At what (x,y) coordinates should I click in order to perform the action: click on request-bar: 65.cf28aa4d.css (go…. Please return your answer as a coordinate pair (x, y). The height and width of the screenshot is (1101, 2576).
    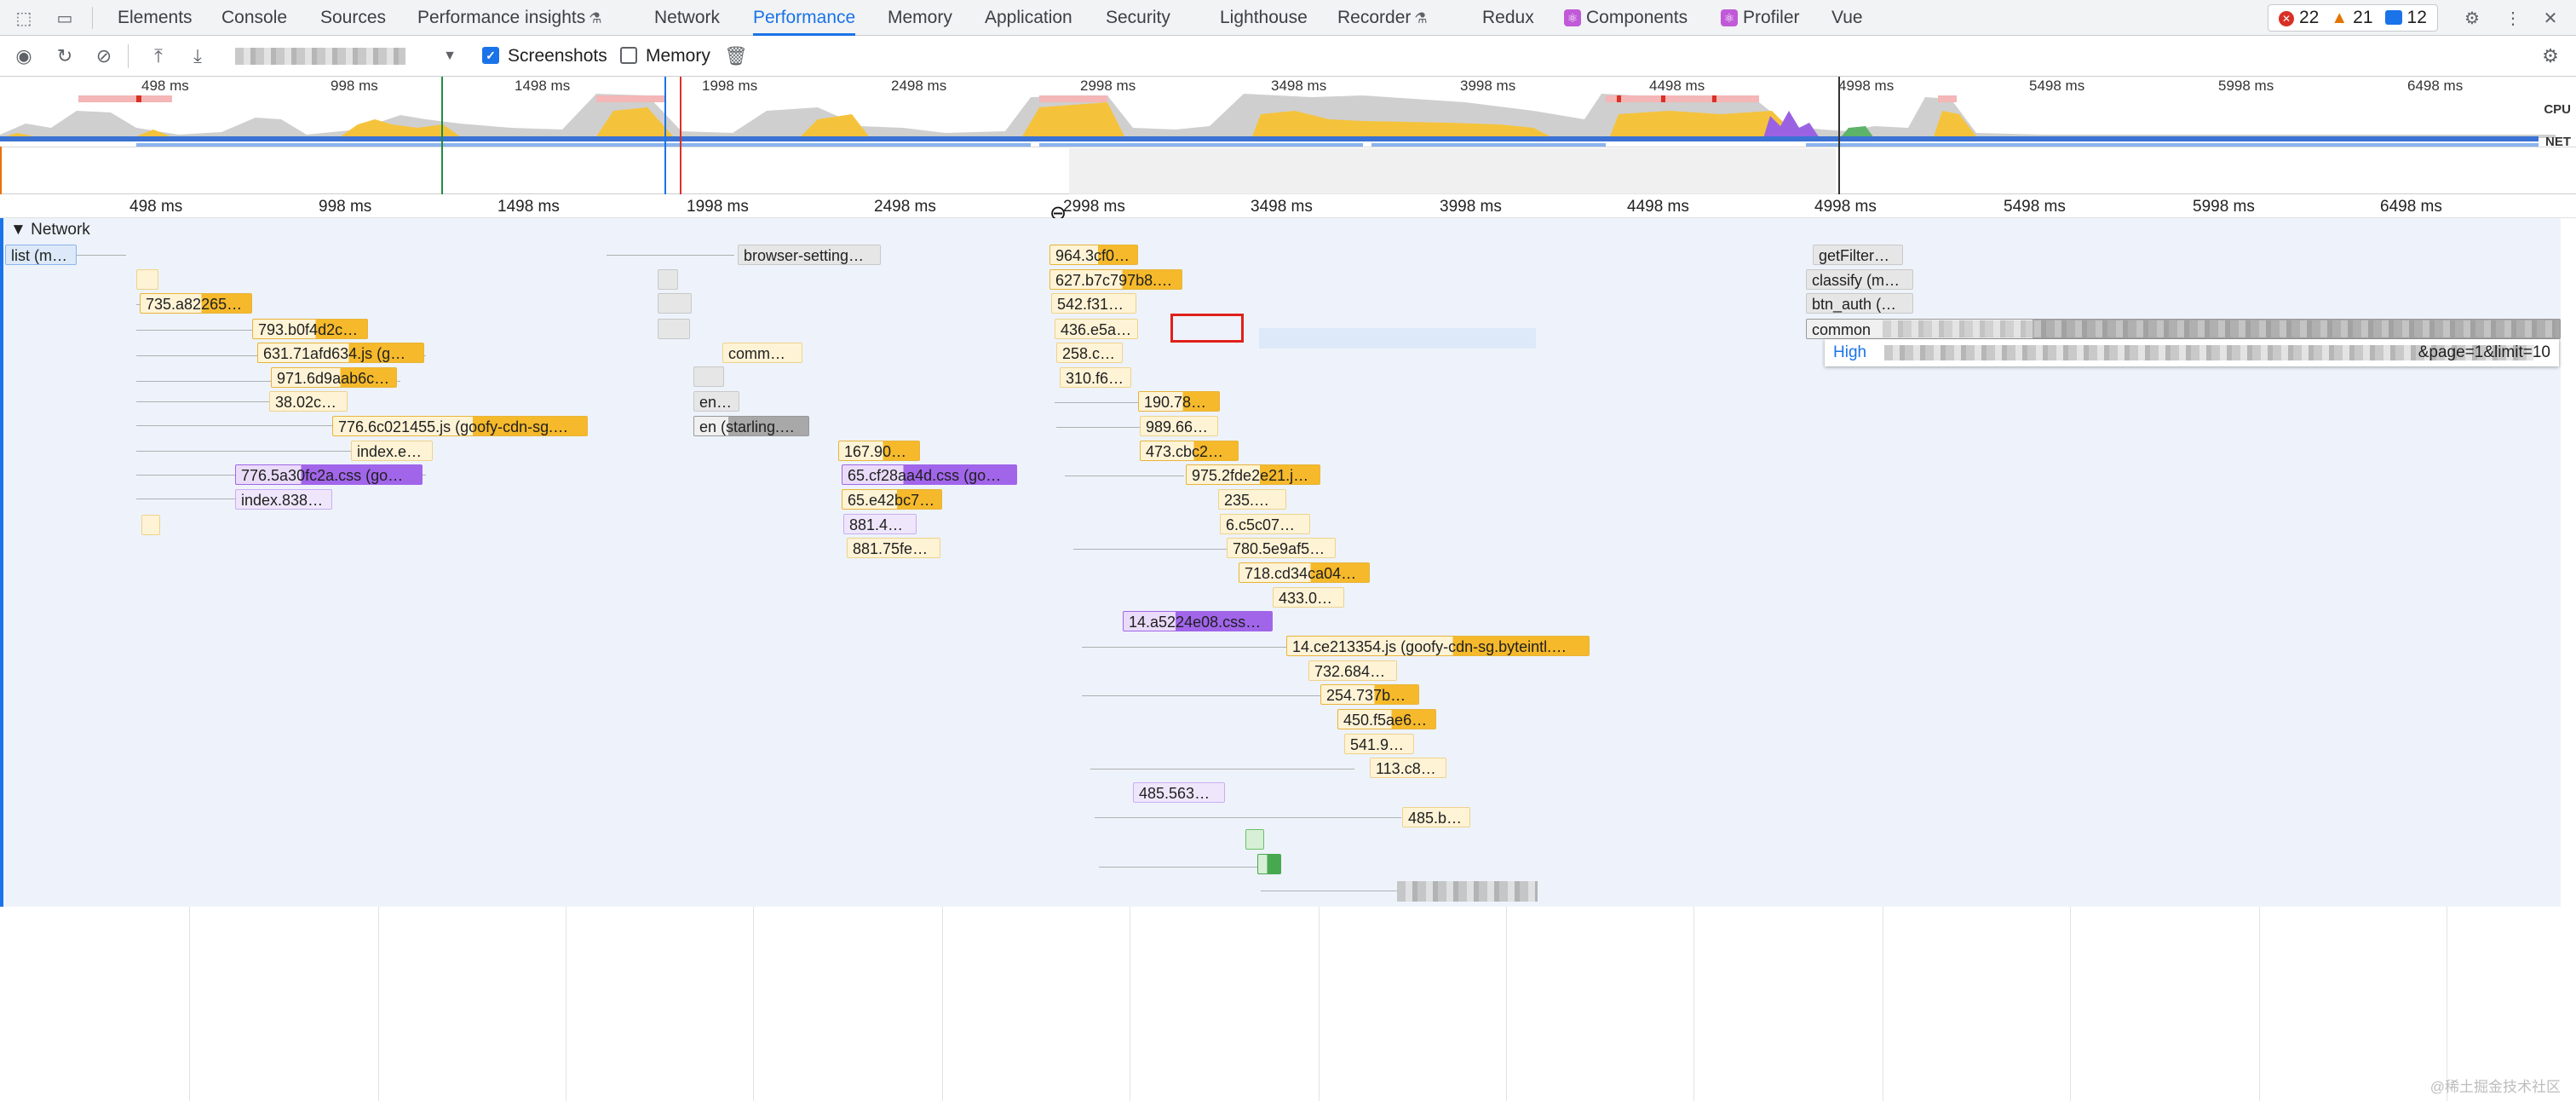
    Looking at the image, I should click on (929, 474).